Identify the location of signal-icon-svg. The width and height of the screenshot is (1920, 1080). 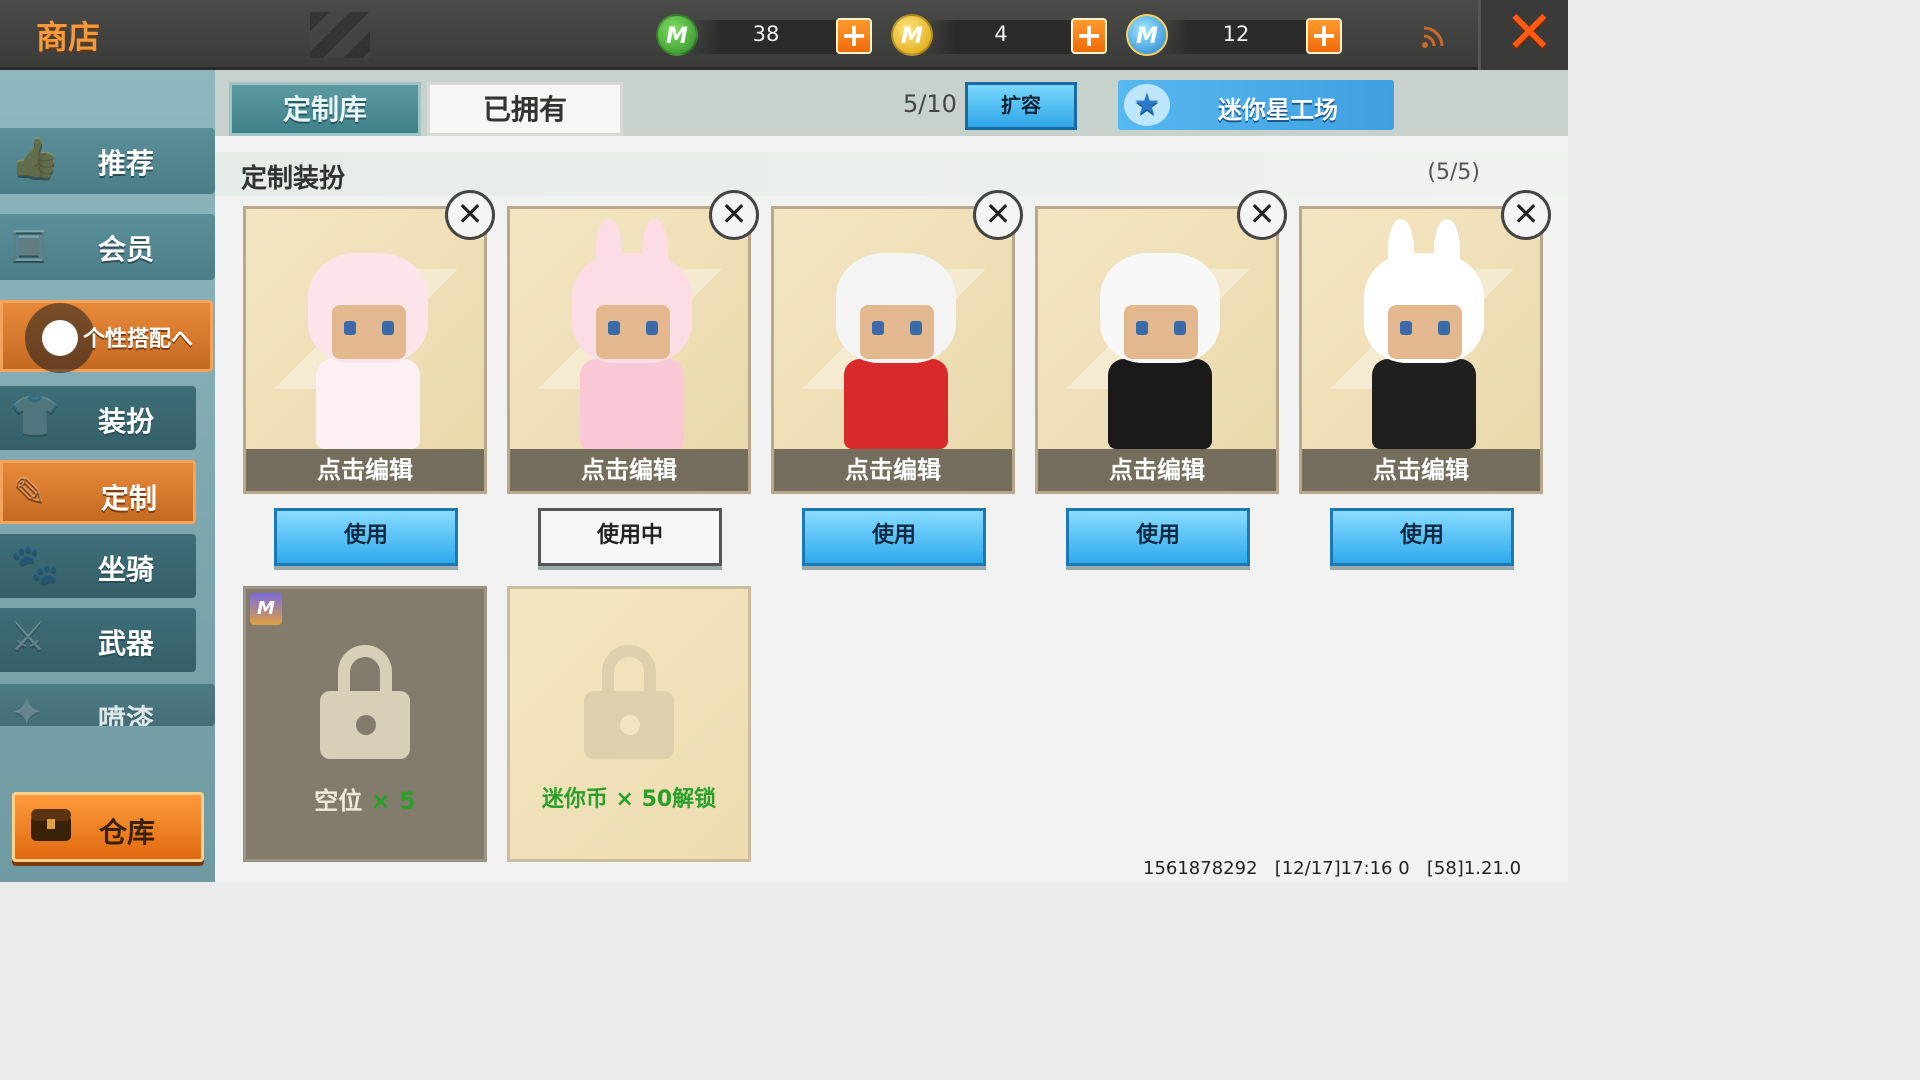
(1433, 37).